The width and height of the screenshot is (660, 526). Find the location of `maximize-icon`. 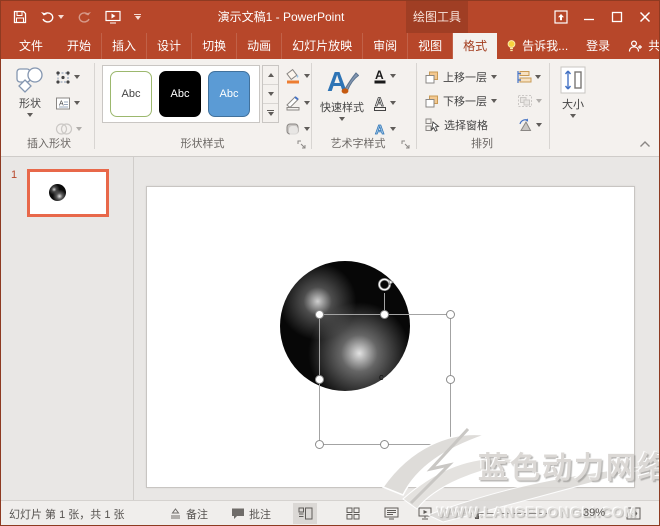

maximize-icon is located at coordinates (617, 17).